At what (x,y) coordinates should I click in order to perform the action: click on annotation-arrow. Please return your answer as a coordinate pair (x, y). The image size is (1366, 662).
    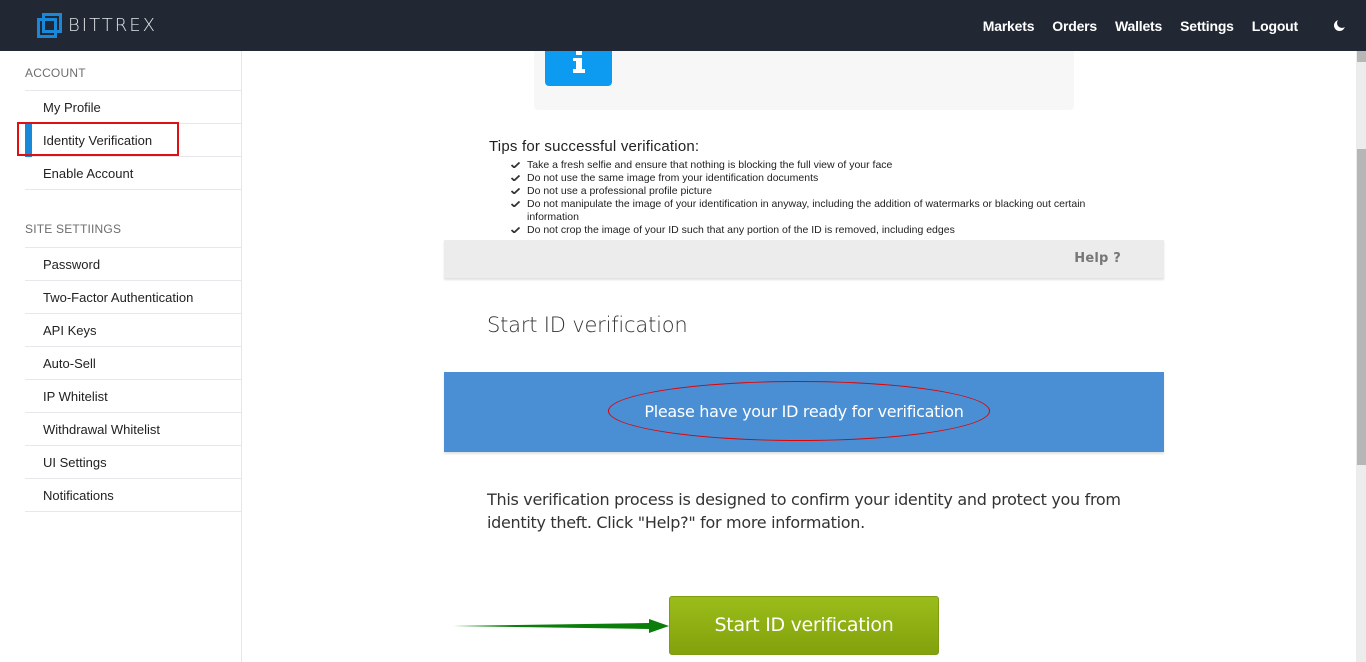
    Looking at the image, I should click on (561, 626).